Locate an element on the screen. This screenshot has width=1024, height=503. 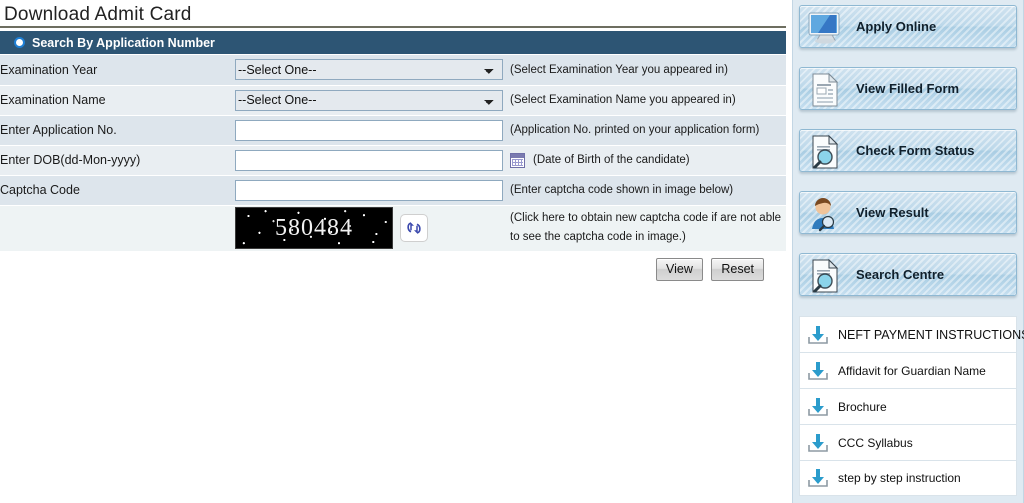
user-icon is located at coordinates (825, 214).